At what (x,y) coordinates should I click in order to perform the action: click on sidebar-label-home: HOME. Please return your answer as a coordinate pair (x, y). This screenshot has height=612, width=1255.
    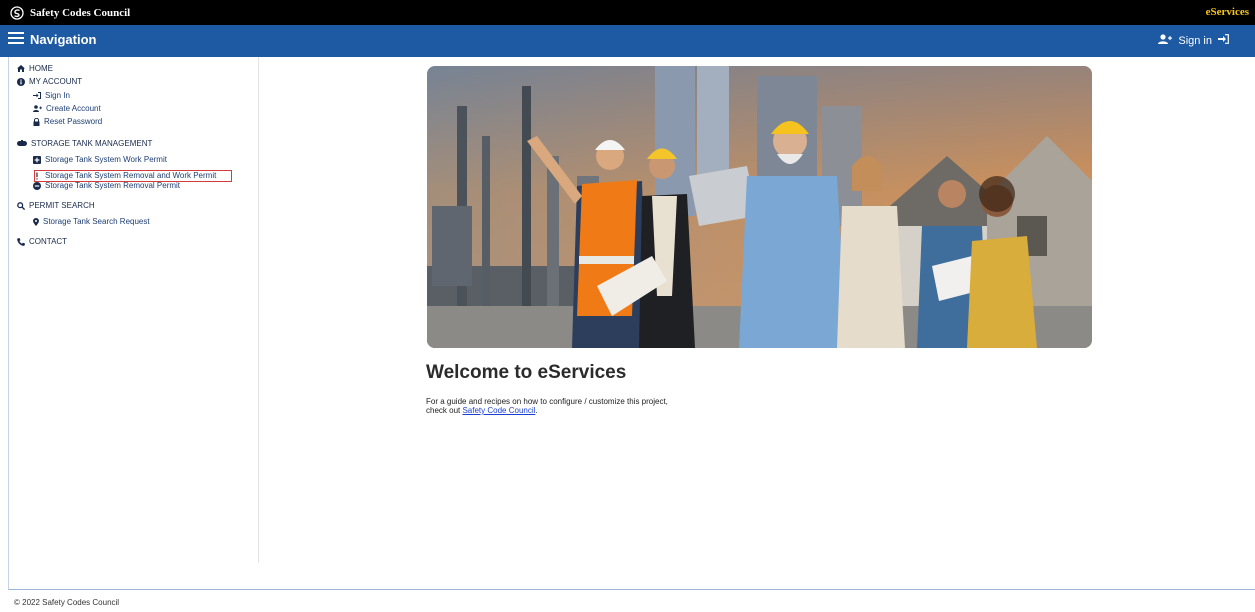
    Looking at the image, I should click on (41, 68).